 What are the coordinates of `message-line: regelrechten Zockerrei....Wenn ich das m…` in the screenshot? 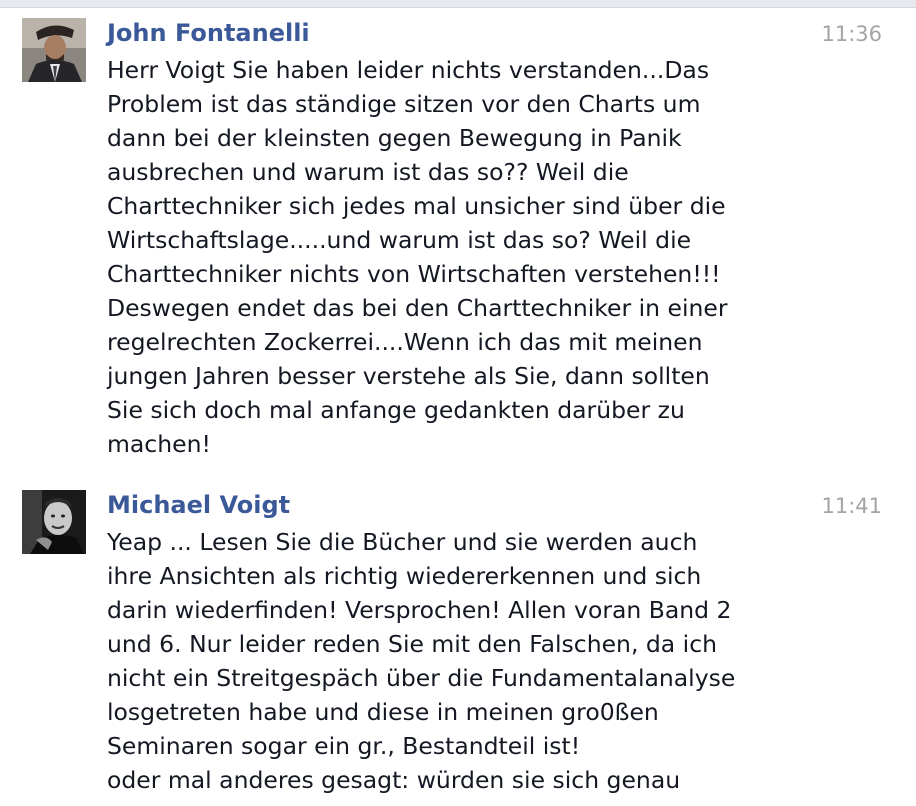 It's located at (405, 342).